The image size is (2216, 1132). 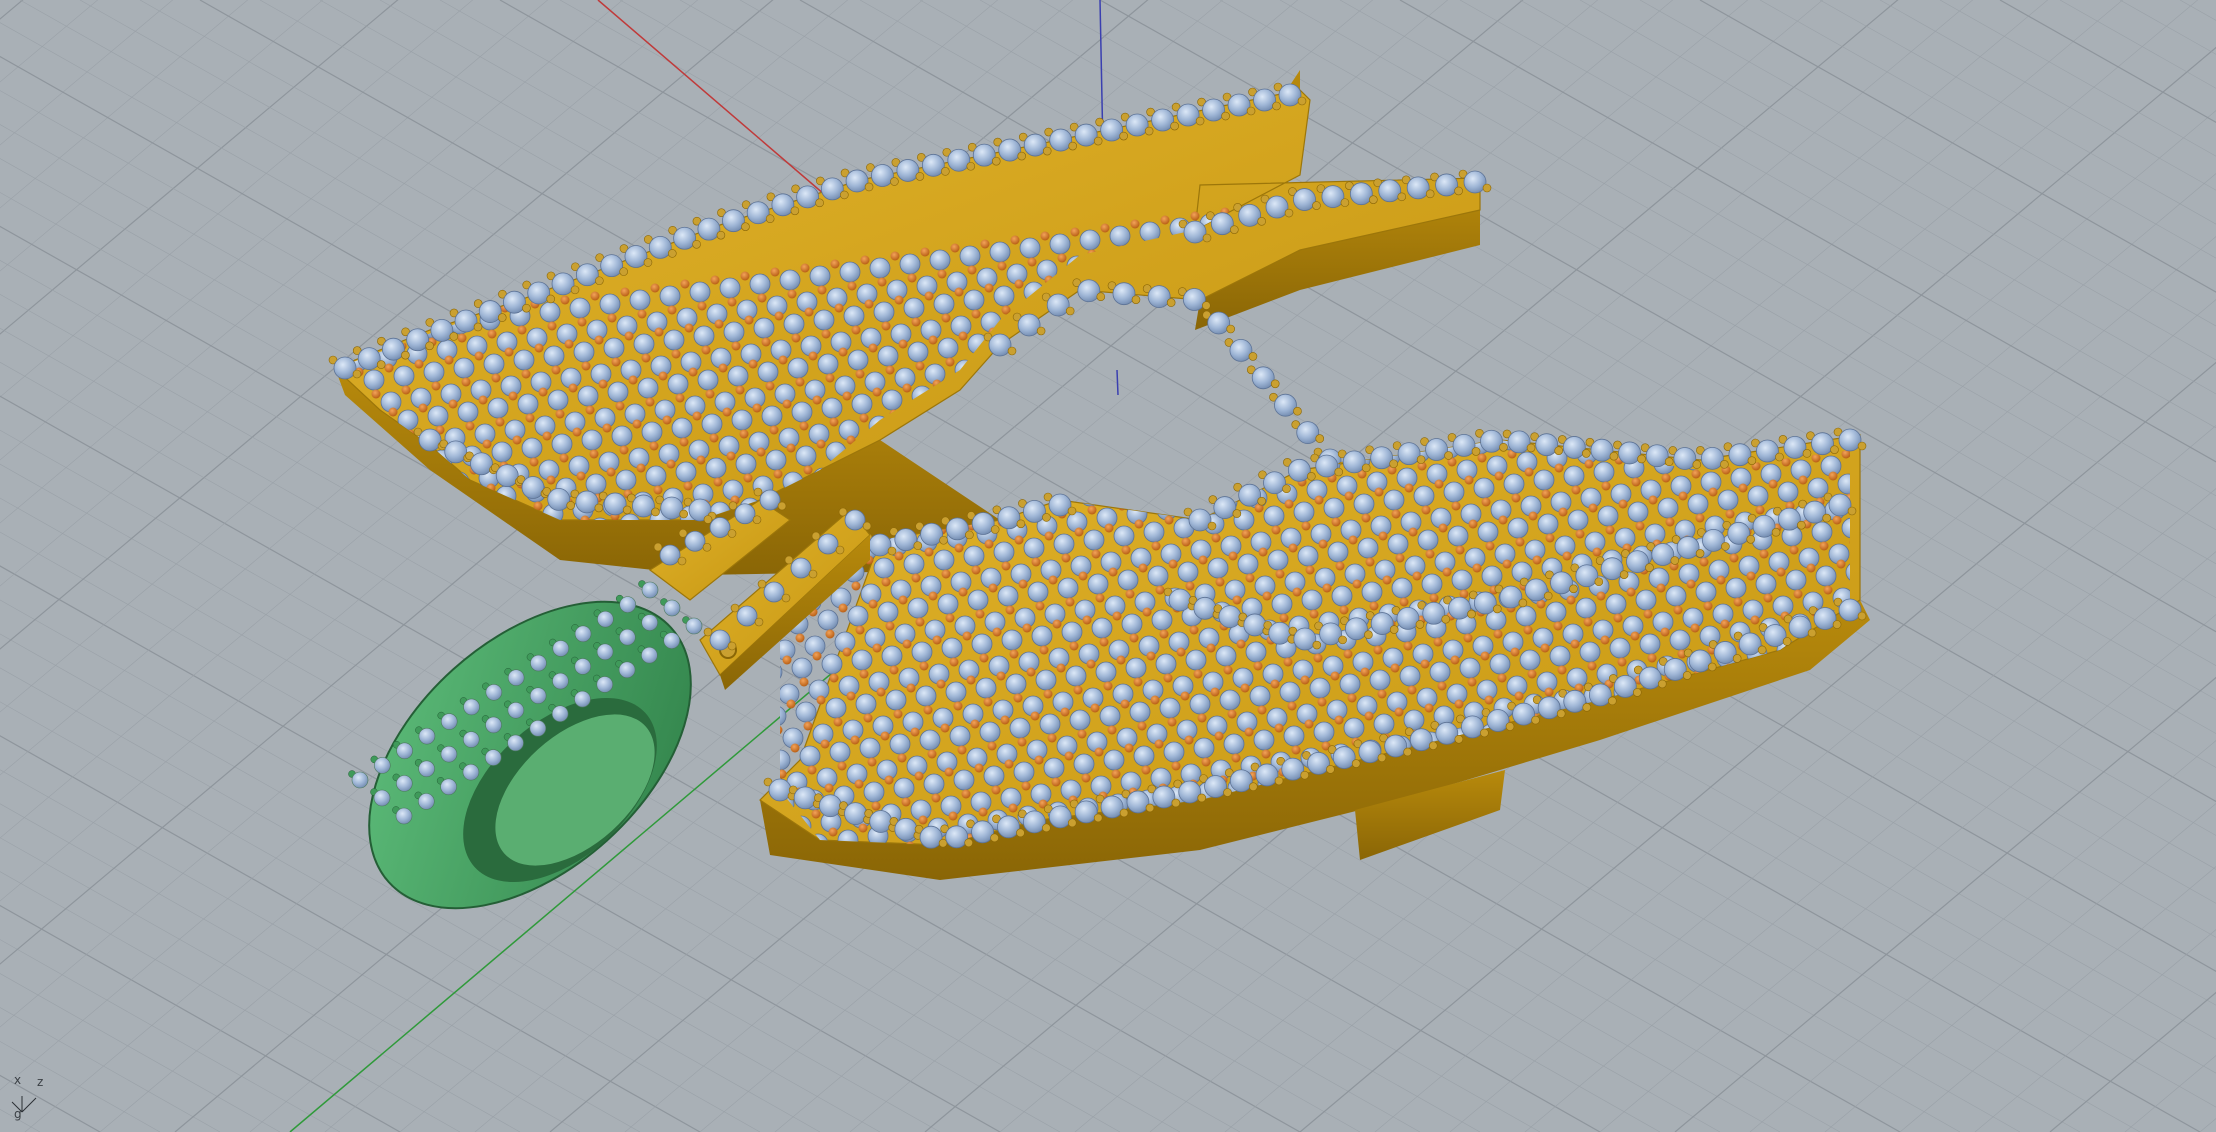 I want to click on gizmo-y-label: g, so click(x=18, y=1114).